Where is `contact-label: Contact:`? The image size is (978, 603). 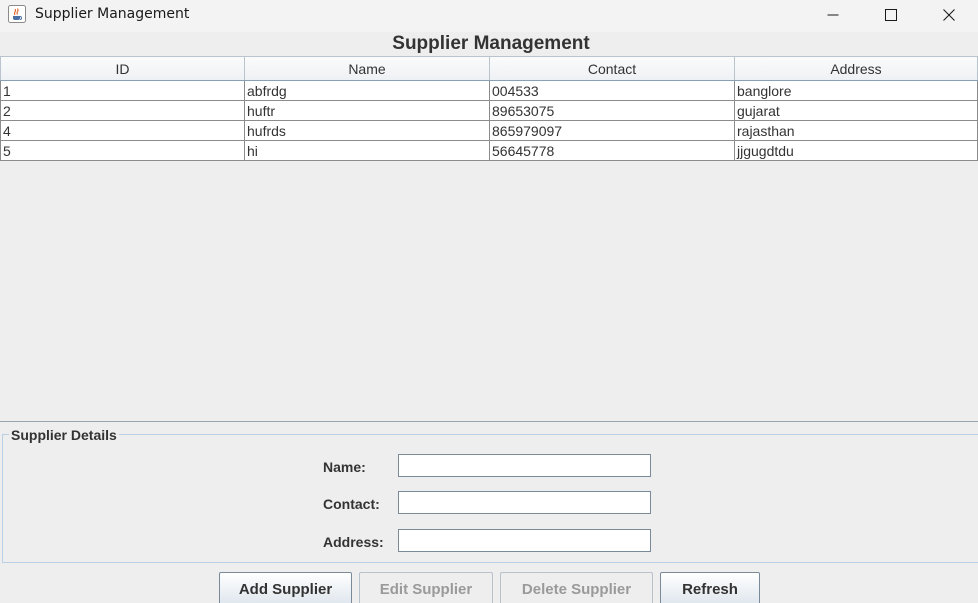 contact-label: Contact: is located at coordinates (351, 504).